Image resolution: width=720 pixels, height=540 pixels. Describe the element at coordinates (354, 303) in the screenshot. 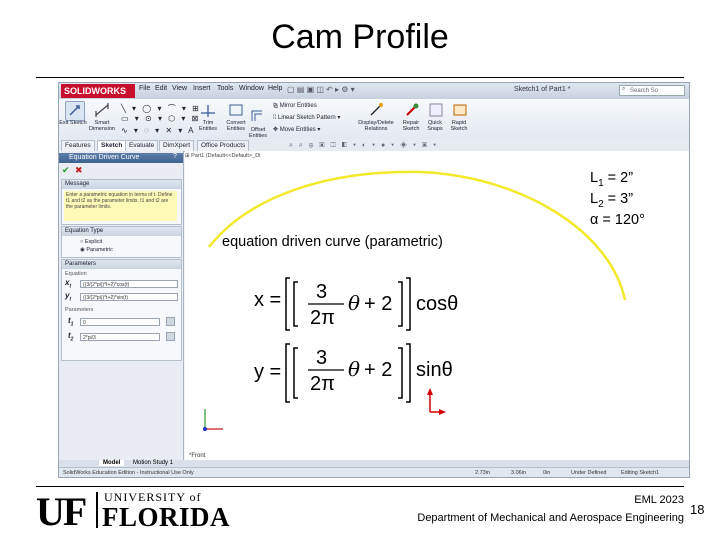

I see `x-theta: θ` at that location.